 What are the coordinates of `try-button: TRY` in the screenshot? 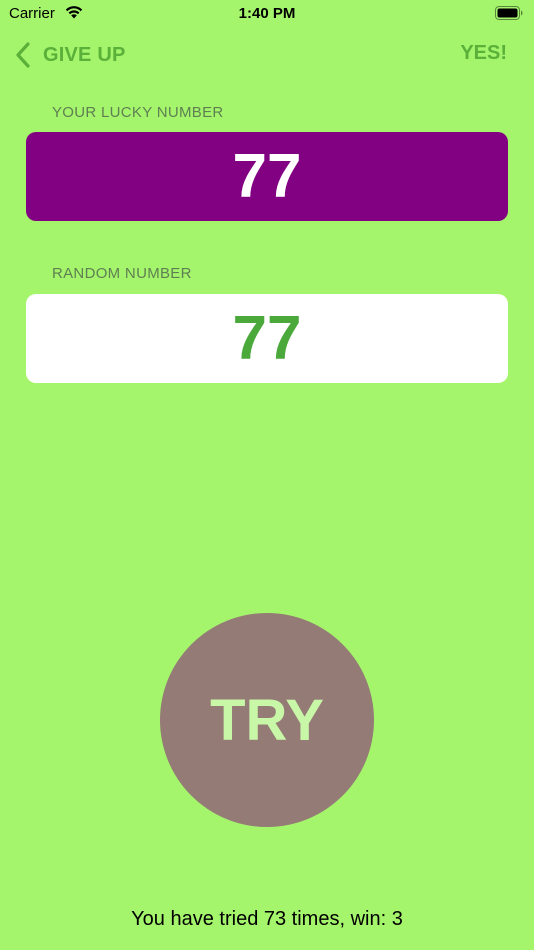 It's located at (267, 720).